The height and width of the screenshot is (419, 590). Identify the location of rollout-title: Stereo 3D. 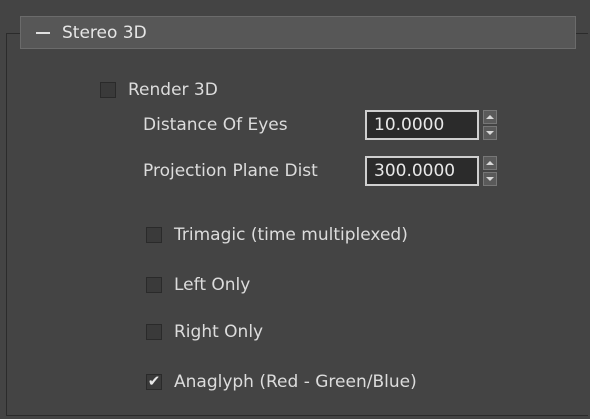
(104, 32).